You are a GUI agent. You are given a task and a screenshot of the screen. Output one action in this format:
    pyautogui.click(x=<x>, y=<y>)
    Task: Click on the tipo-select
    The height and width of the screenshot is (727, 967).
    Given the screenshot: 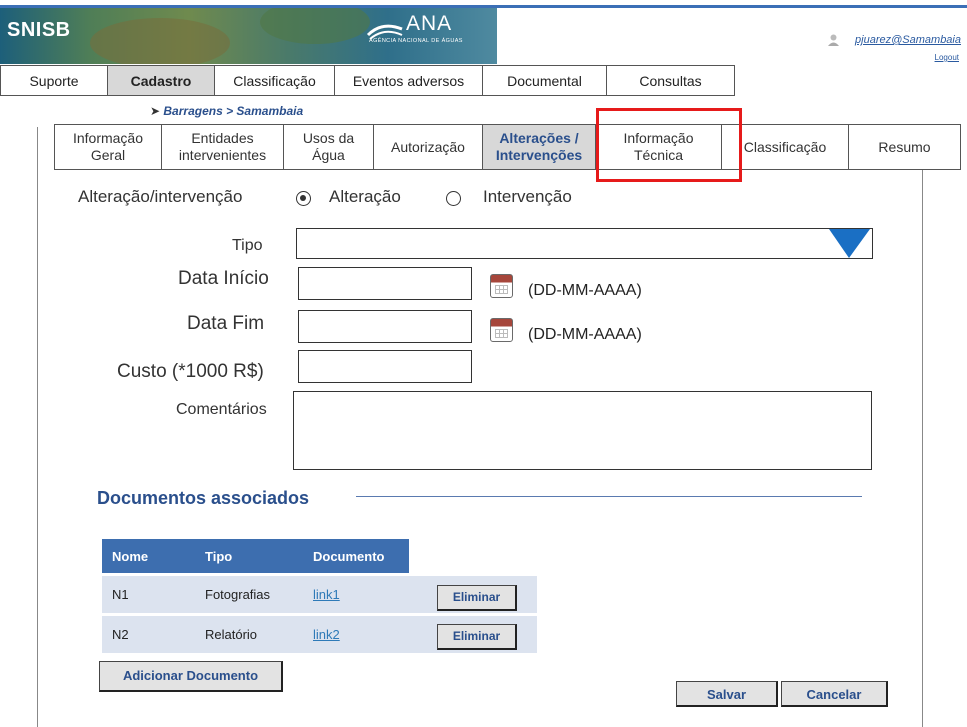 What is the action you would take?
    pyautogui.click(x=584, y=243)
    